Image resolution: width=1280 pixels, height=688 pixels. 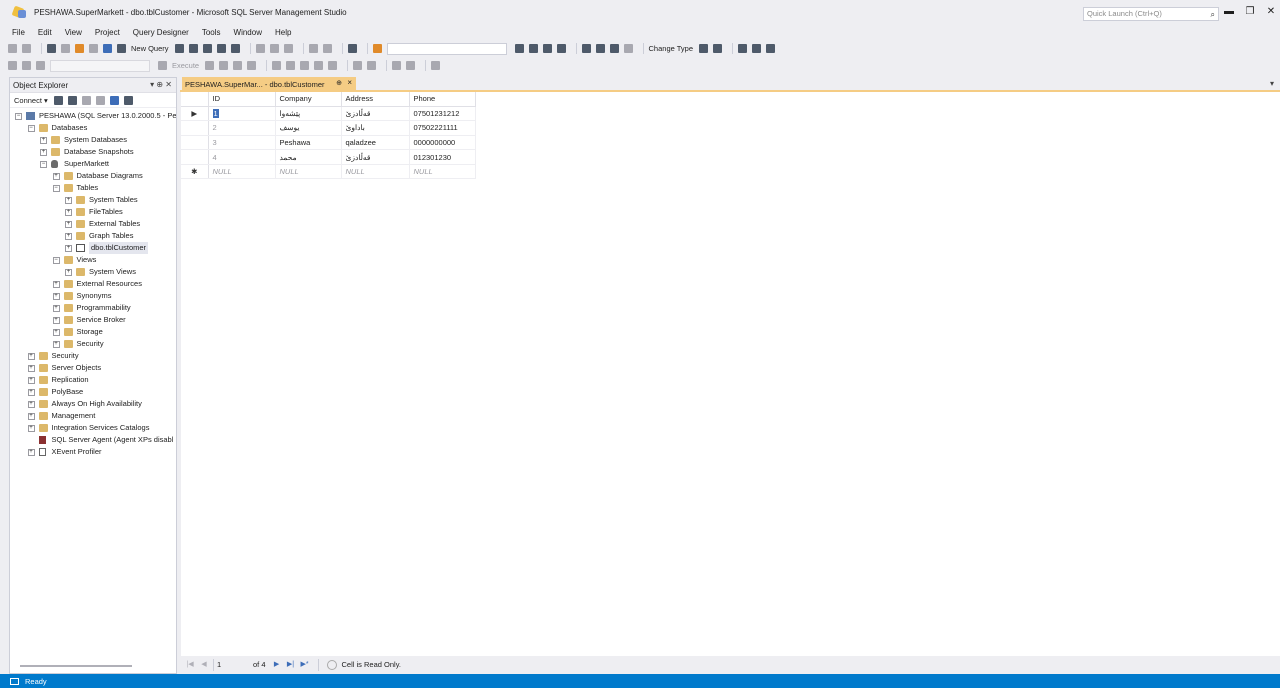 What do you see at coordinates (93, 128) in the screenshot?
I see `tree-node-databases: − Databases` at bounding box center [93, 128].